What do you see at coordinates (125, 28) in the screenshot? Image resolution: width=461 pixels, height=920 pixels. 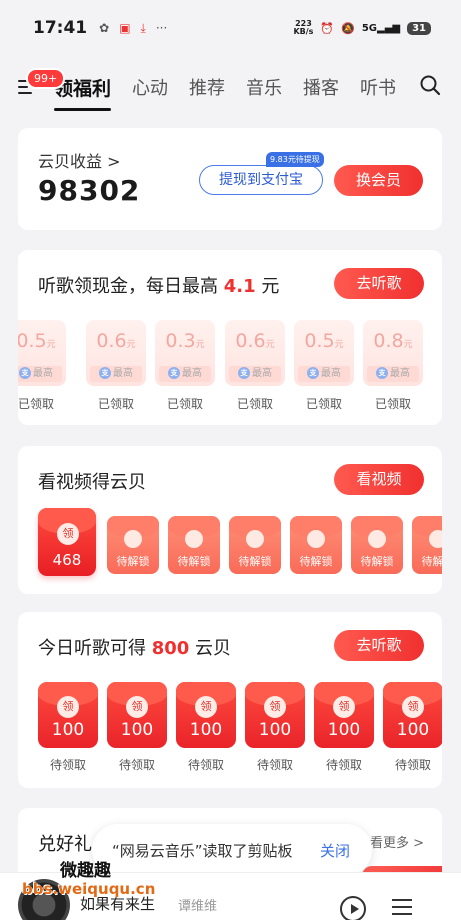 I see `gift-notification-icon: ▣` at bounding box center [125, 28].